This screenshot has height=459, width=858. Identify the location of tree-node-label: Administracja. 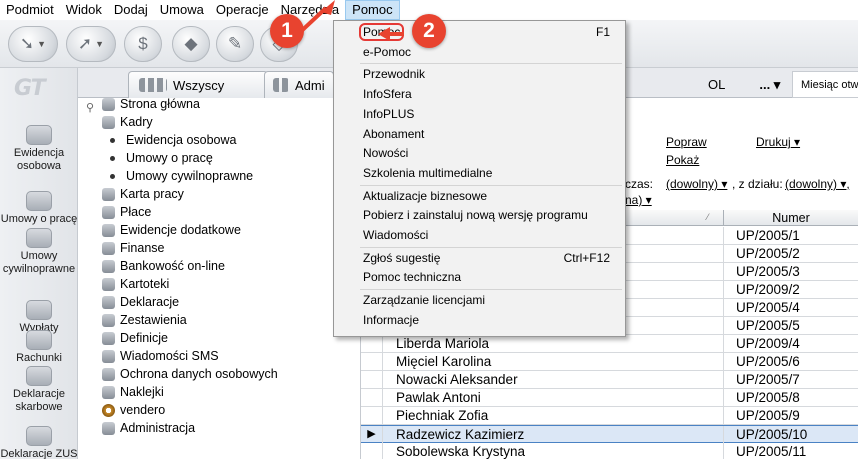
(158, 428).